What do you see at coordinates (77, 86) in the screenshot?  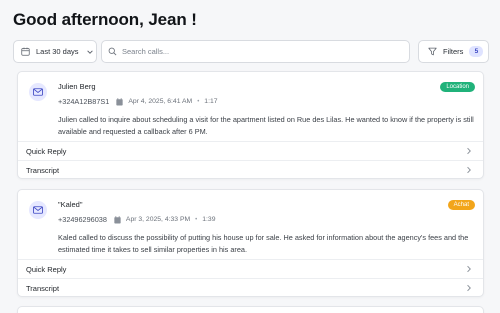 I see `caller-name: Julien Berg` at bounding box center [77, 86].